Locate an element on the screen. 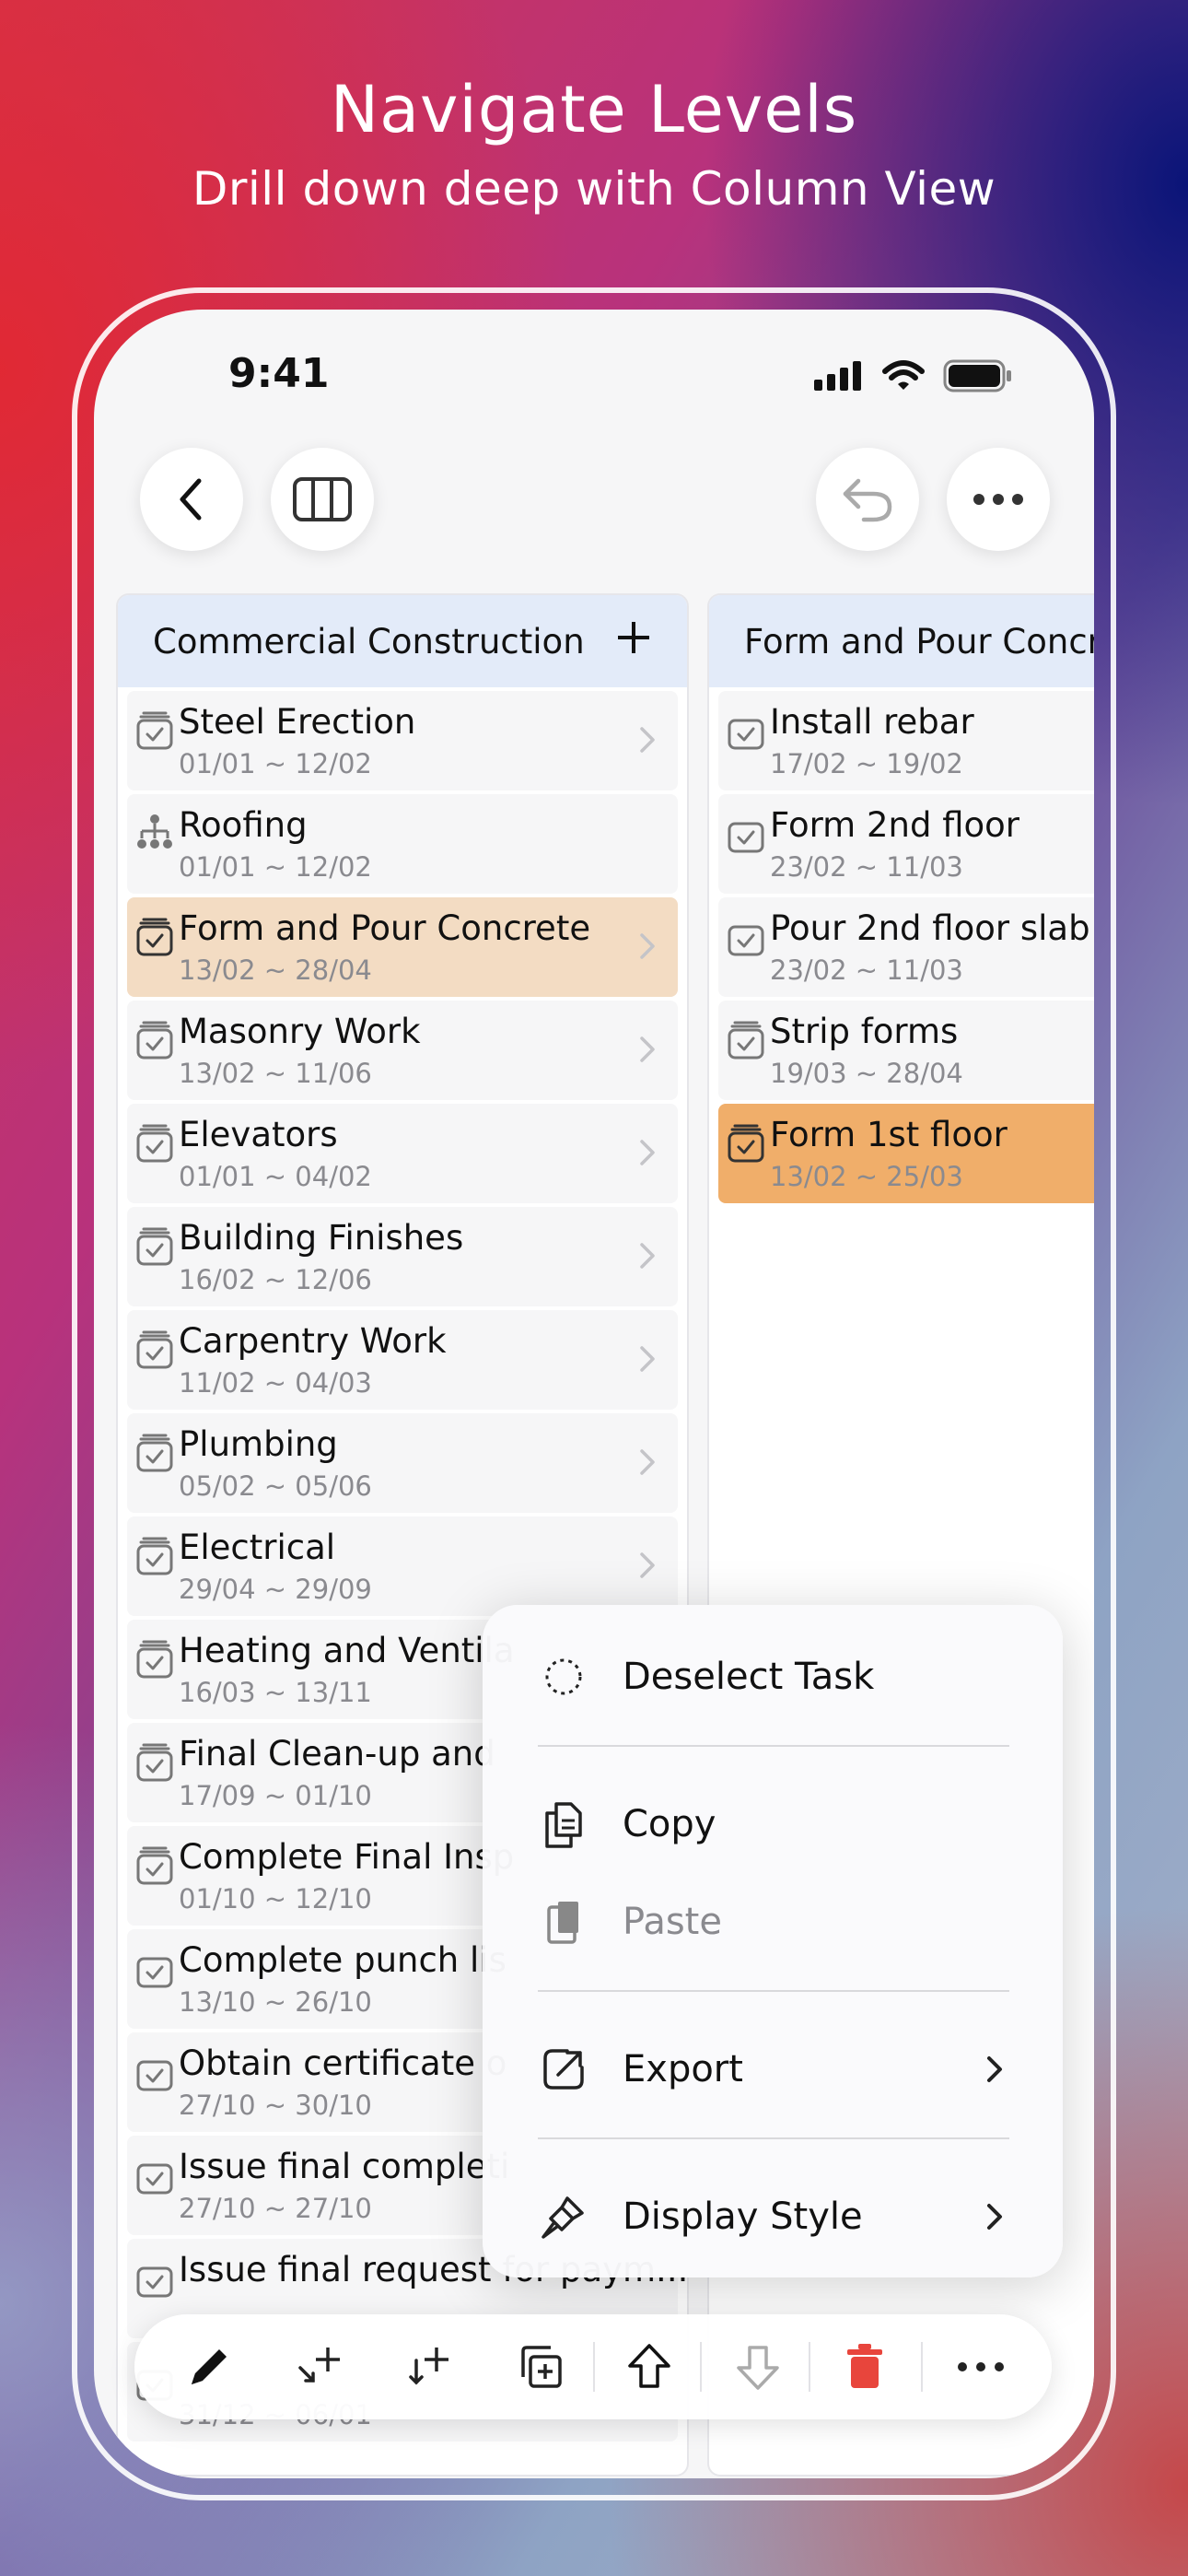 This screenshot has height=2576, width=1188. task-row: Install rebar 17/02 ~ 19/02 is located at coordinates (906, 740).